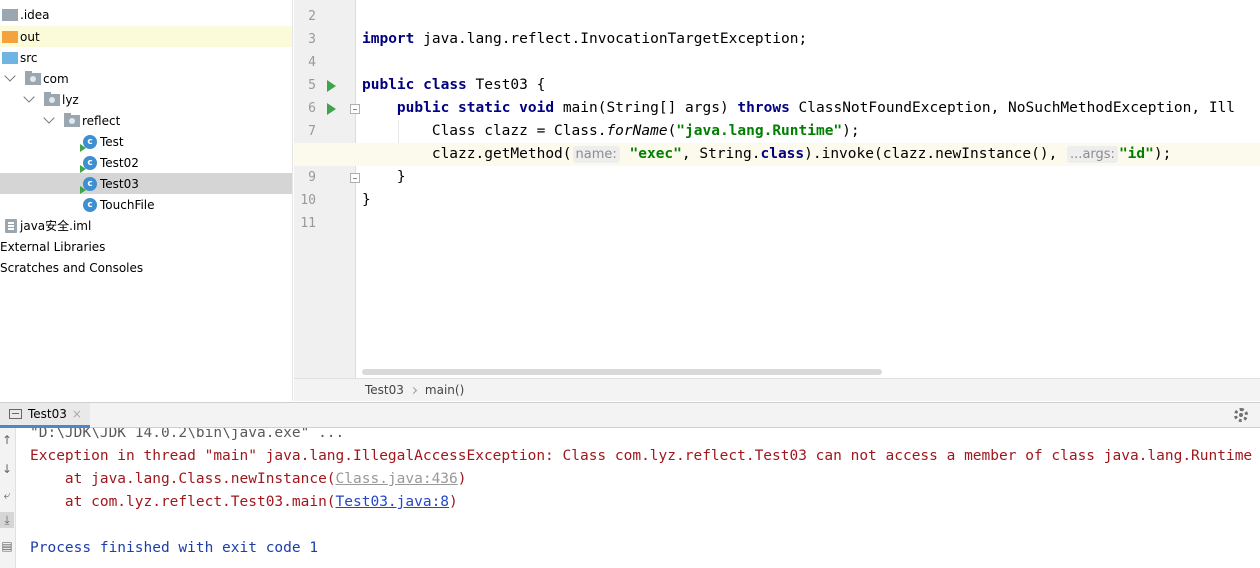  I want to click on tree-item-label: Test02, so click(119, 162).